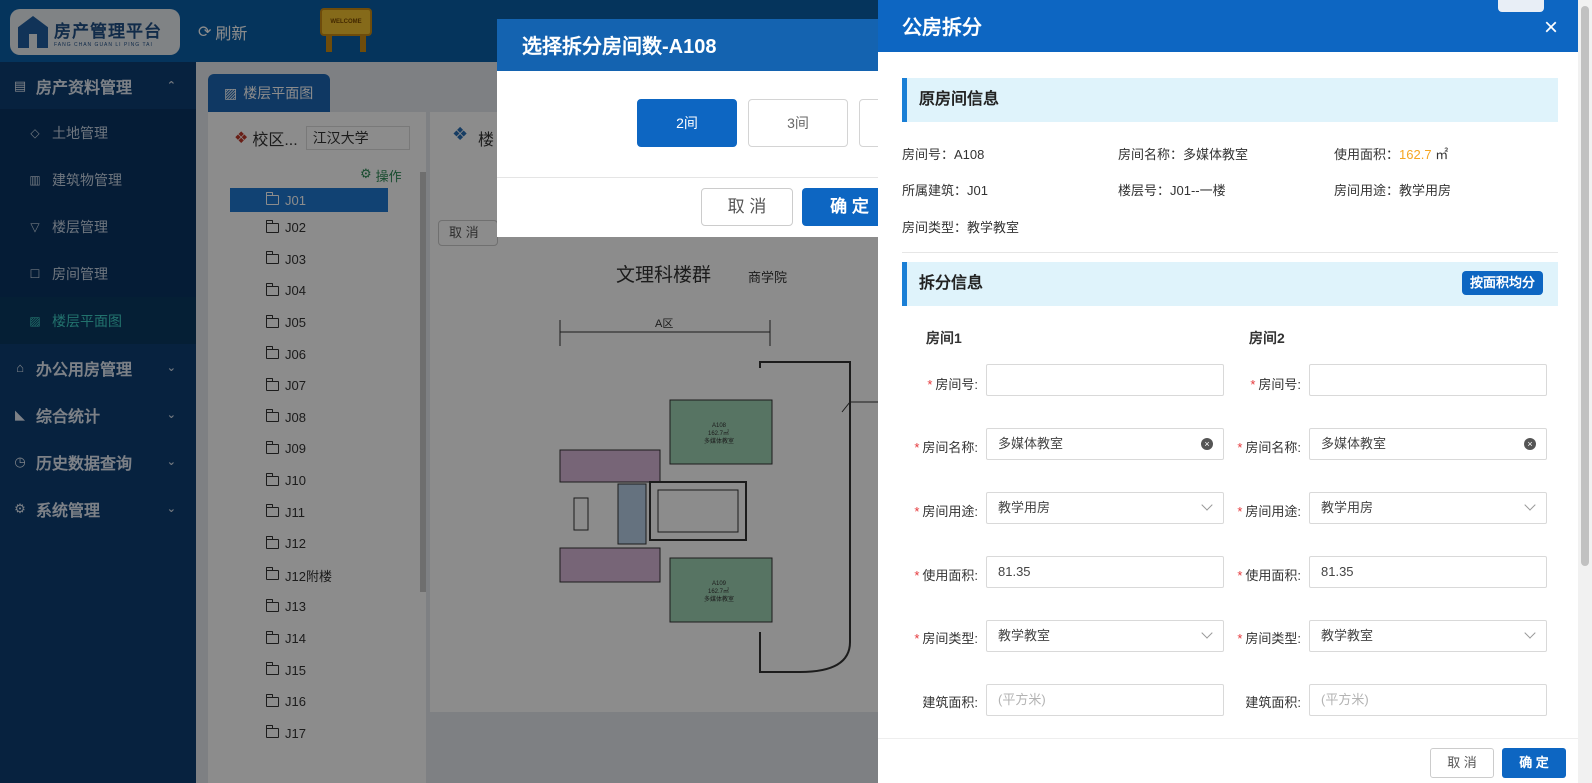 Image resolution: width=1592 pixels, height=783 pixels. What do you see at coordinates (945, 190) in the screenshot?
I see `original-building: 所属建筑：J01` at bounding box center [945, 190].